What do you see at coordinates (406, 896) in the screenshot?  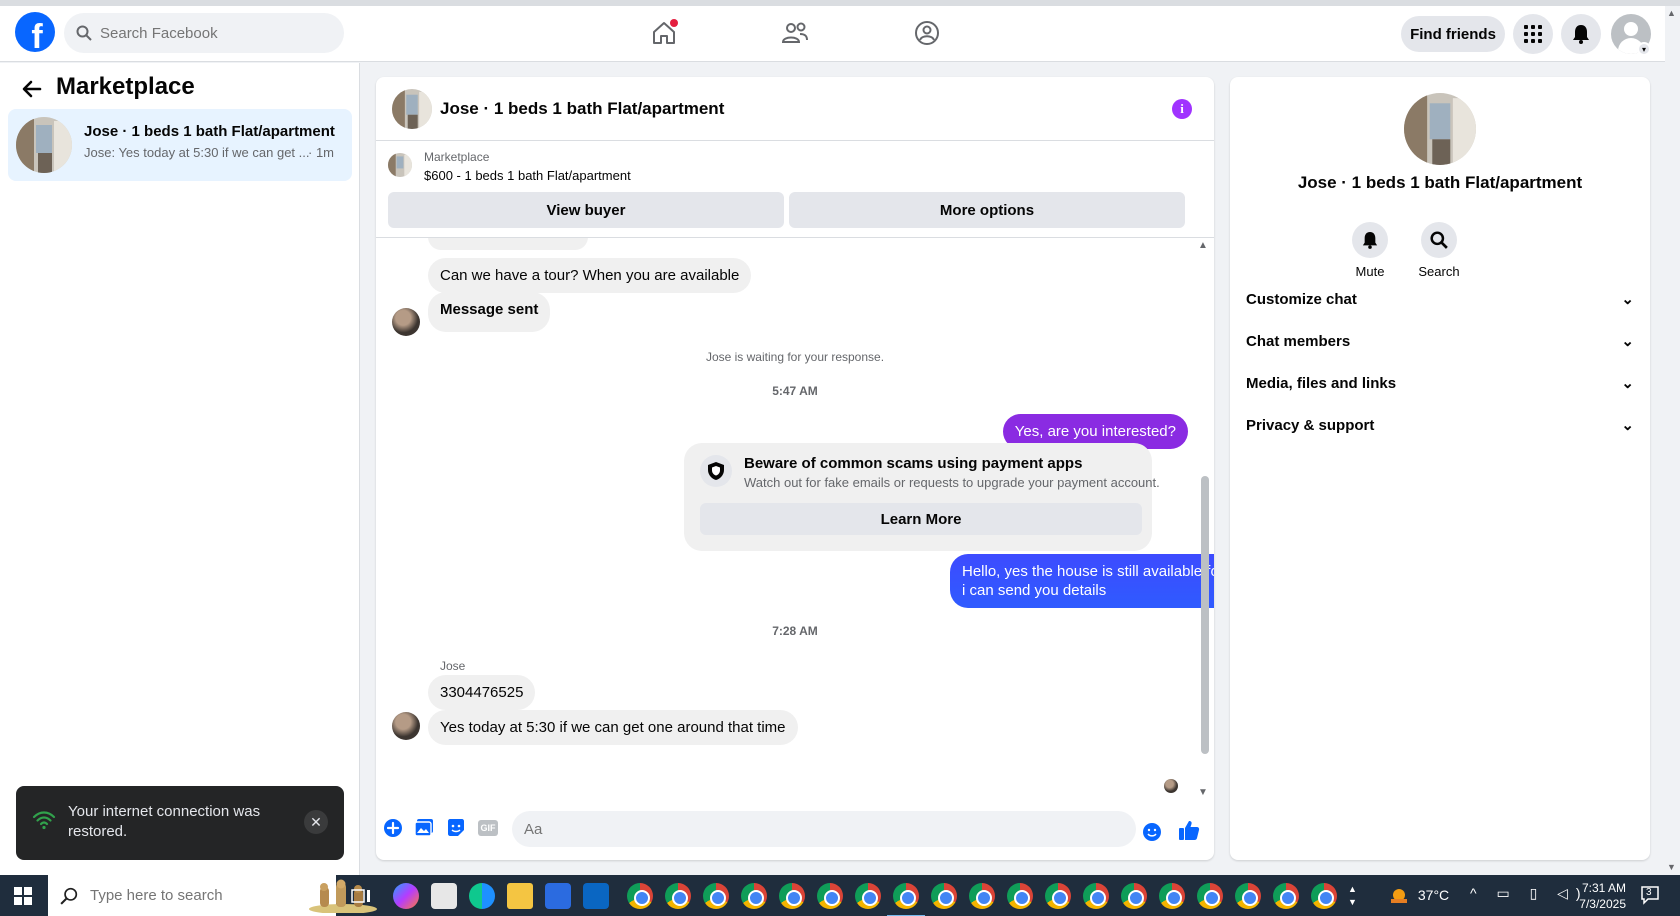 I see `copilot-icon` at bounding box center [406, 896].